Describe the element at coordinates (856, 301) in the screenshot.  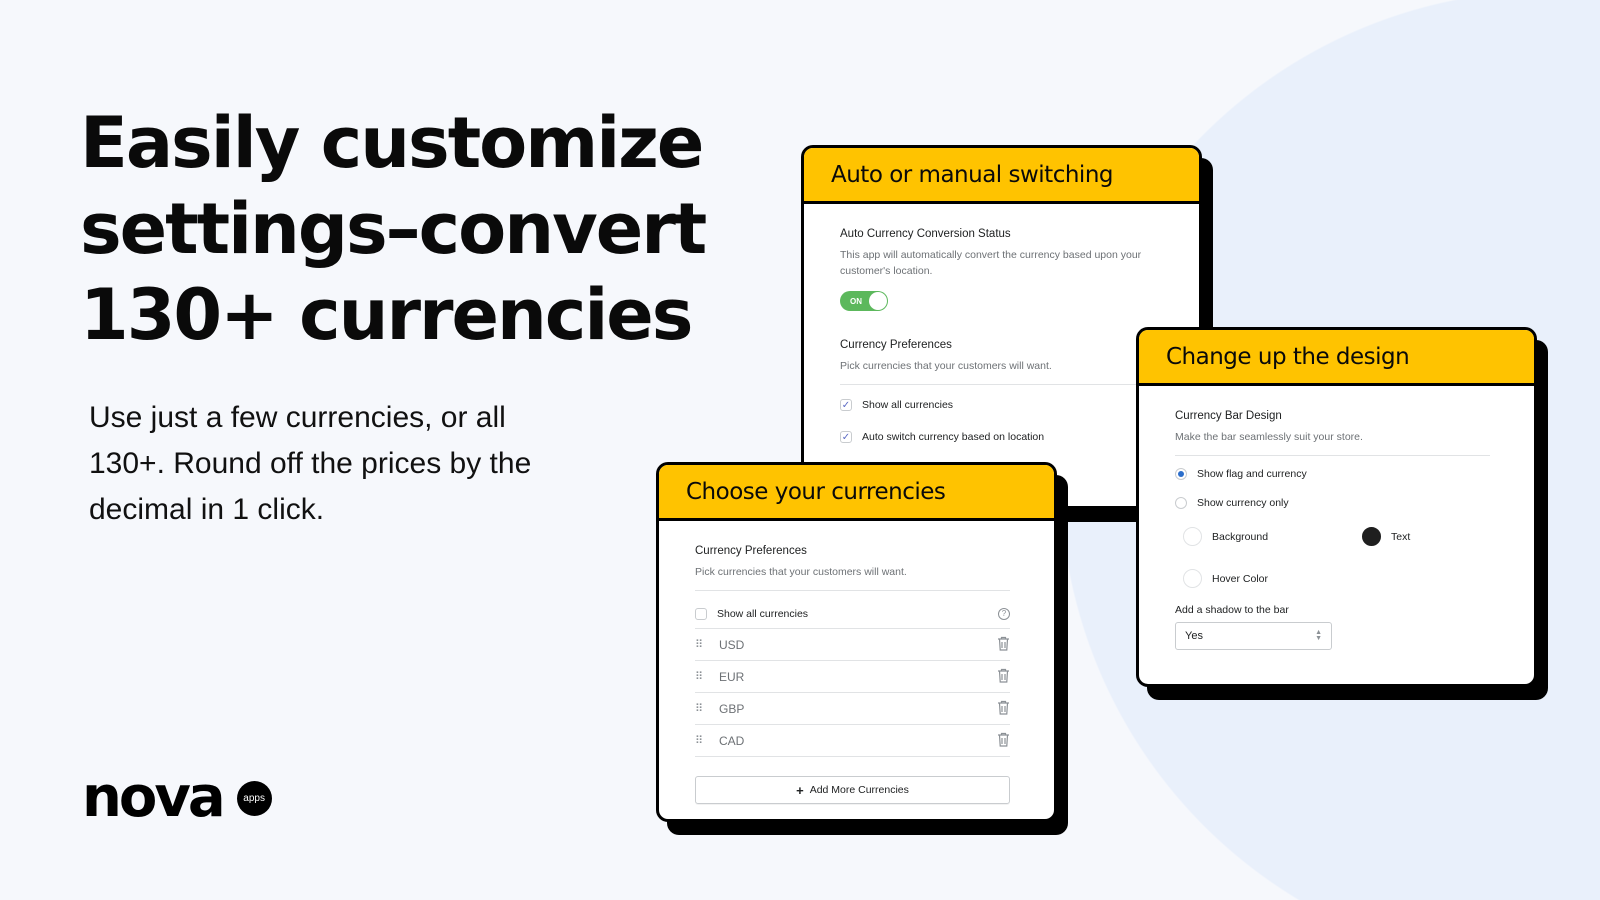
I see `toggle-label: ON` at that location.